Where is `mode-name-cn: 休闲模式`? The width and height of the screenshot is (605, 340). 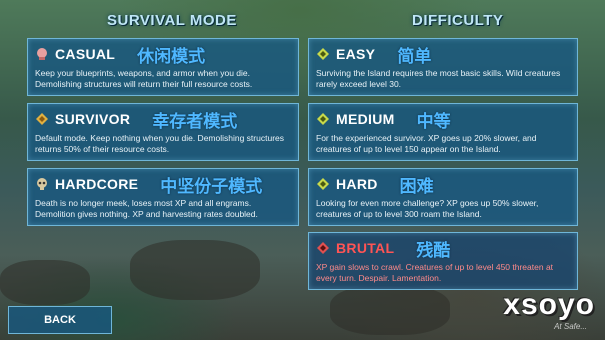 mode-name-cn: 休闲模式 is located at coordinates (171, 56).